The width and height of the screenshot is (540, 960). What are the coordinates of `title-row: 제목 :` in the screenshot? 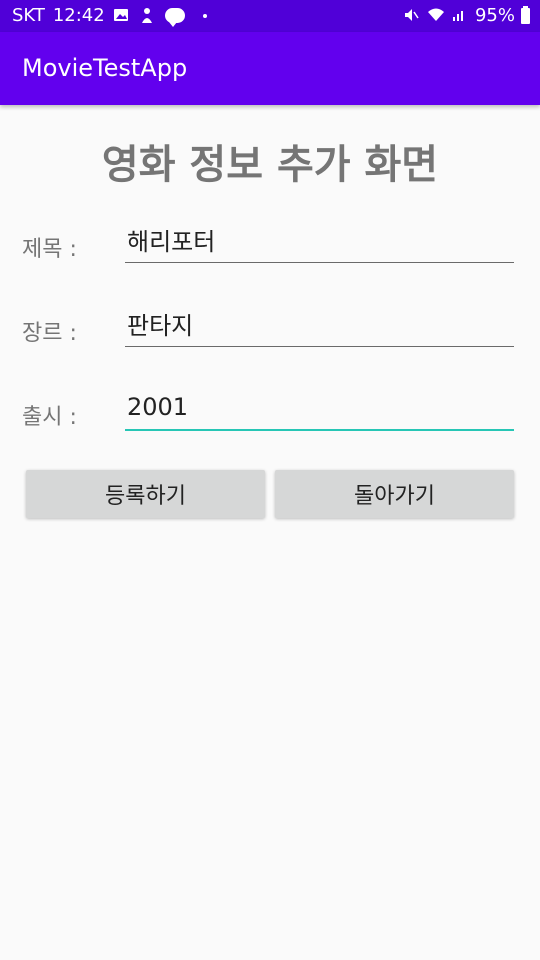 It's located at (270, 247).